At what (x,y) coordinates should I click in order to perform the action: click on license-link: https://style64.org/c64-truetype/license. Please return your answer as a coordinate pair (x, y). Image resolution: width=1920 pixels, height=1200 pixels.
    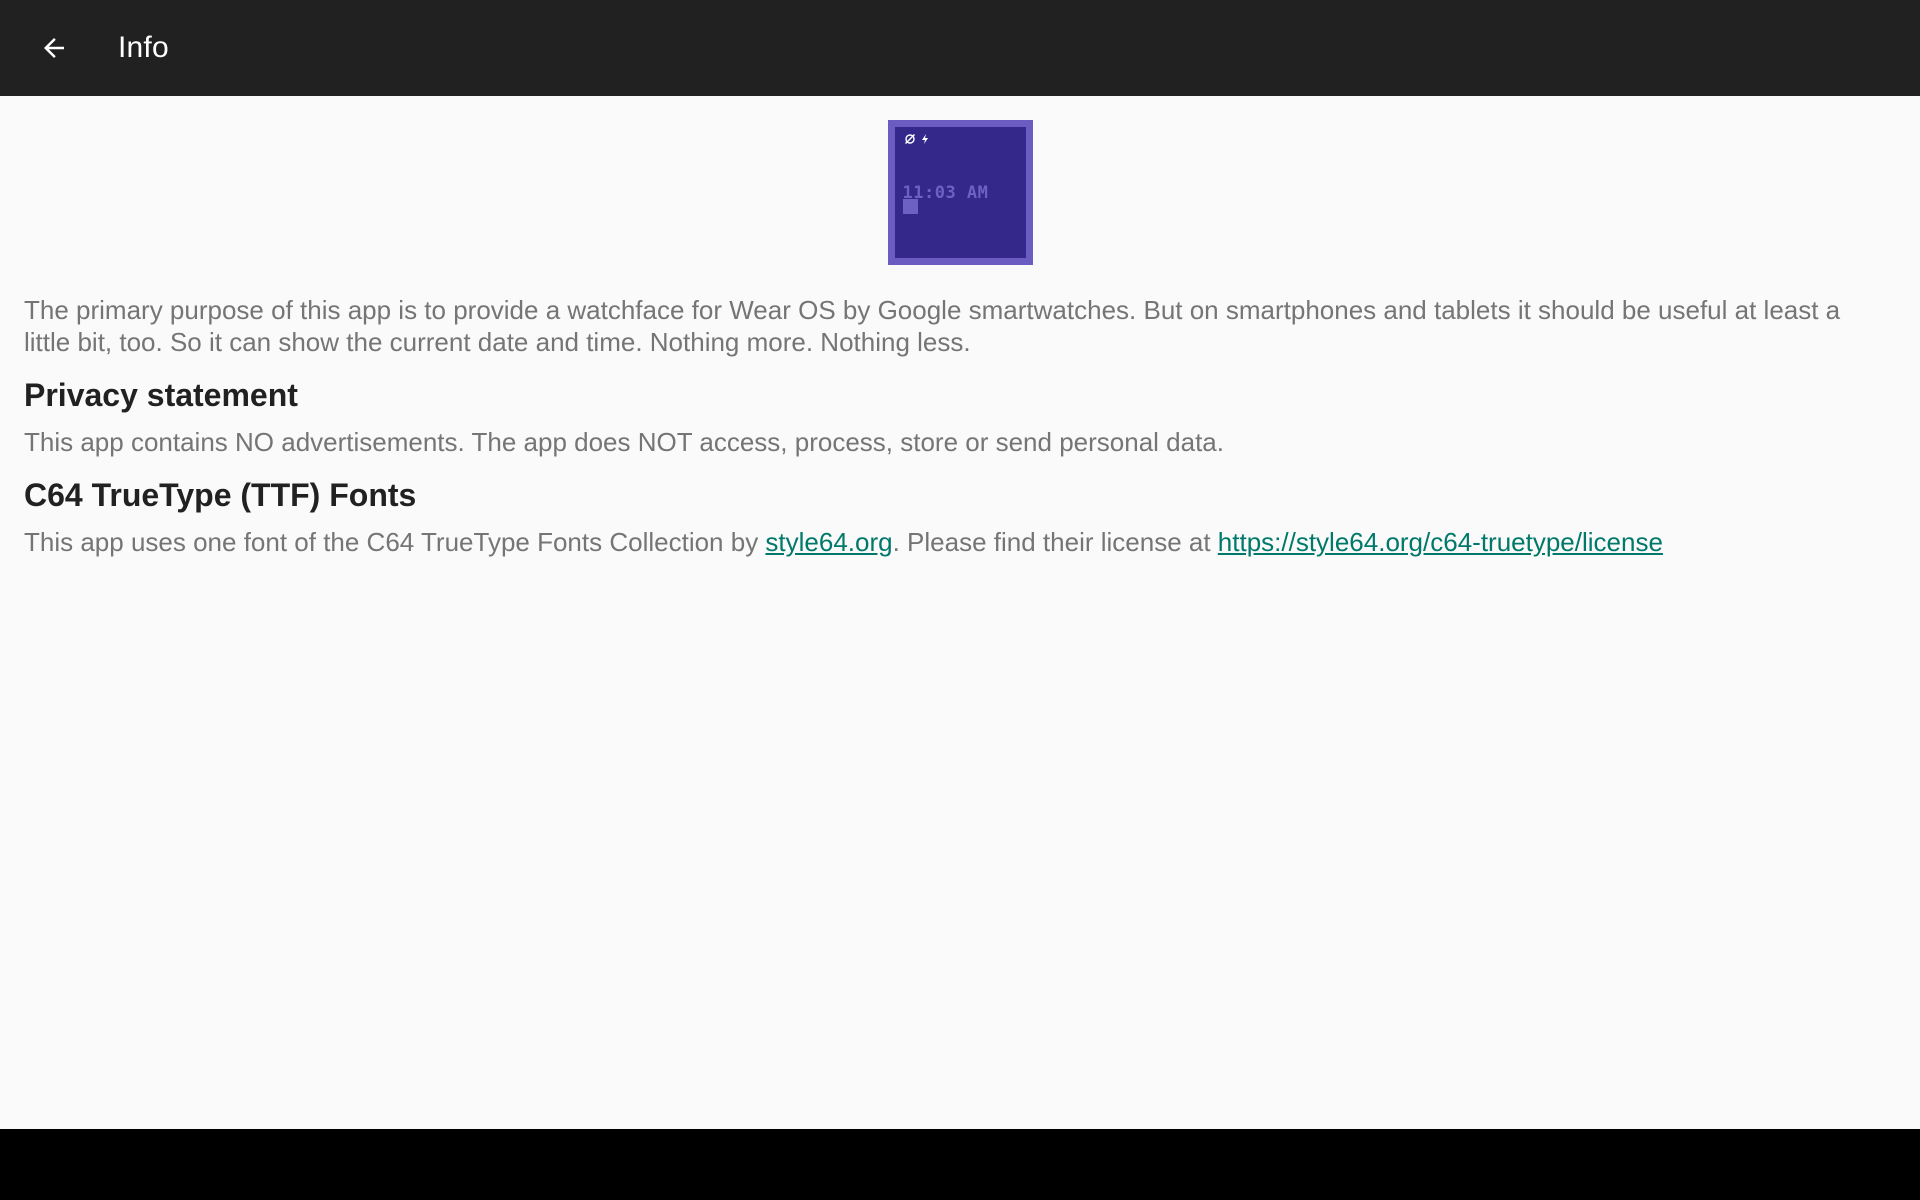
    Looking at the image, I should click on (1440, 542).